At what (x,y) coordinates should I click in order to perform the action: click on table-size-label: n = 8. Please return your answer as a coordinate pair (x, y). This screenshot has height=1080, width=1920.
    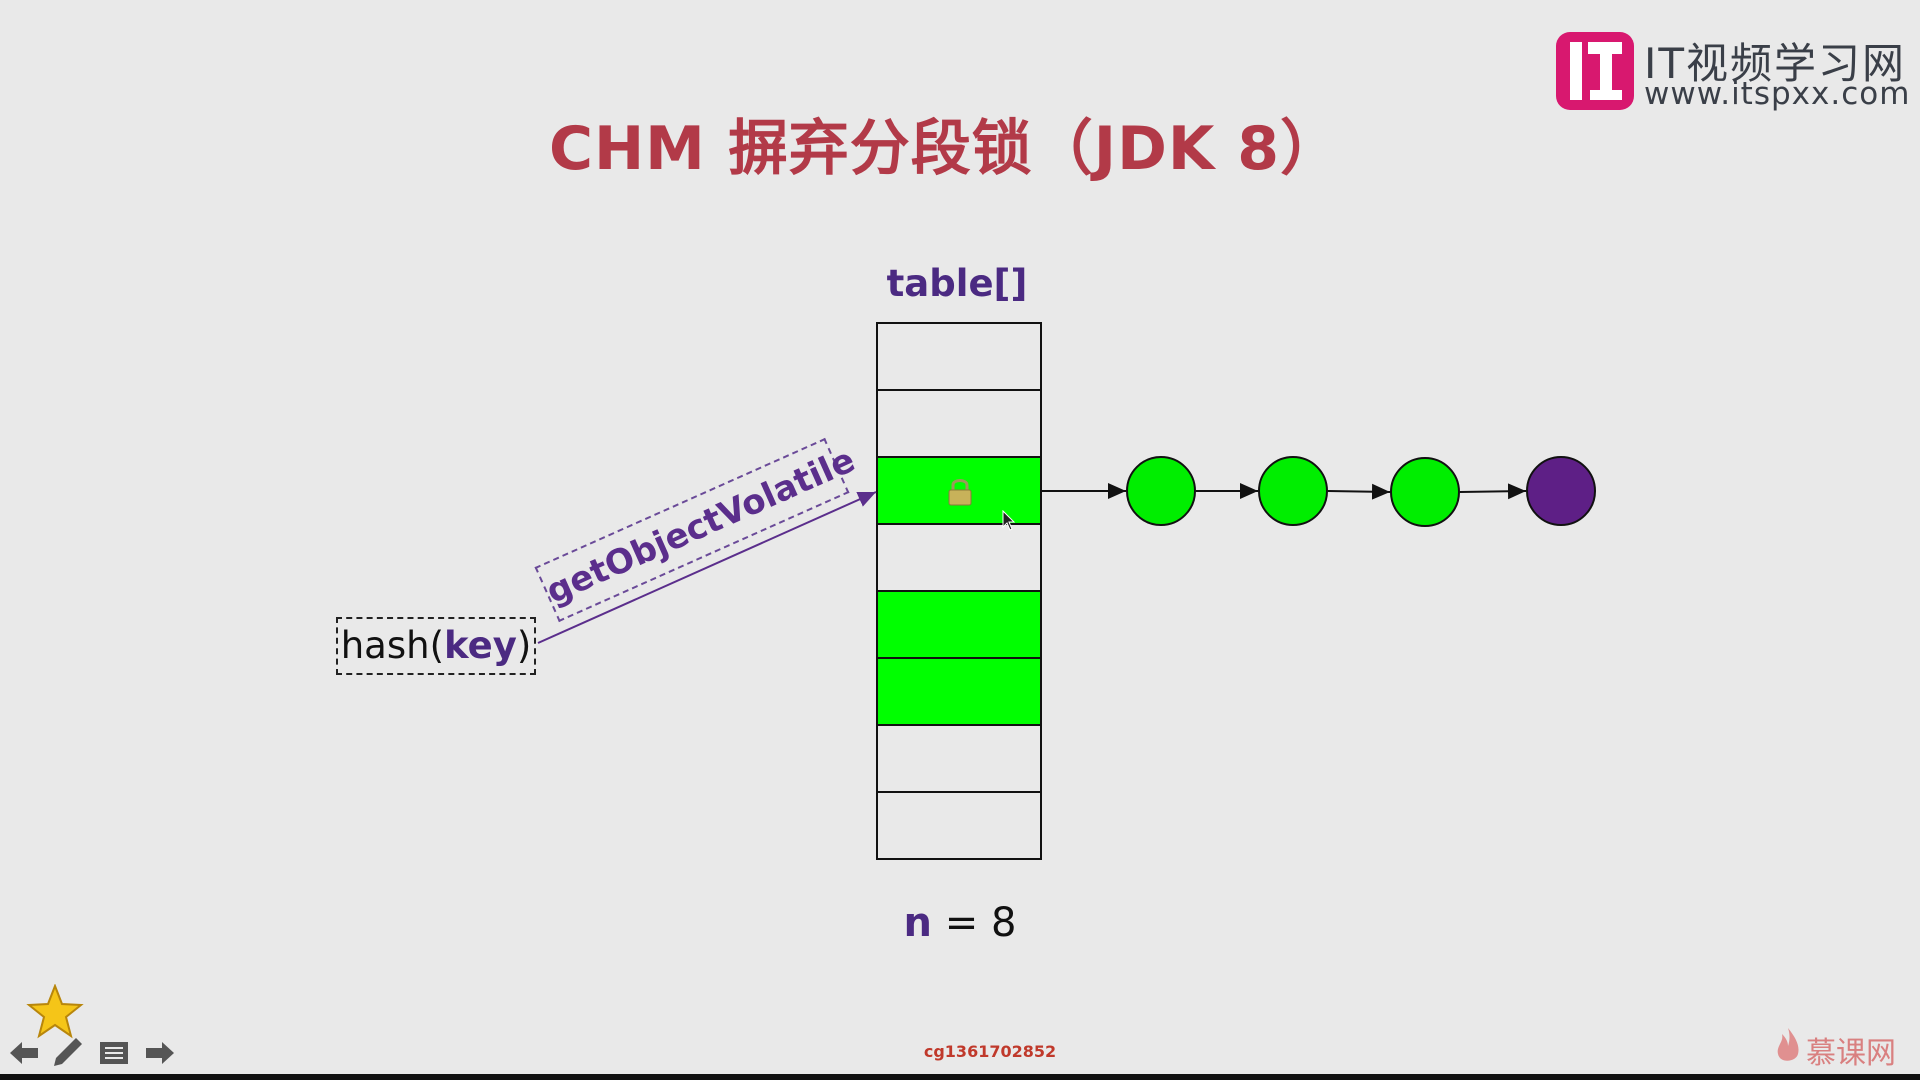
    Looking at the image, I should click on (960, 923).